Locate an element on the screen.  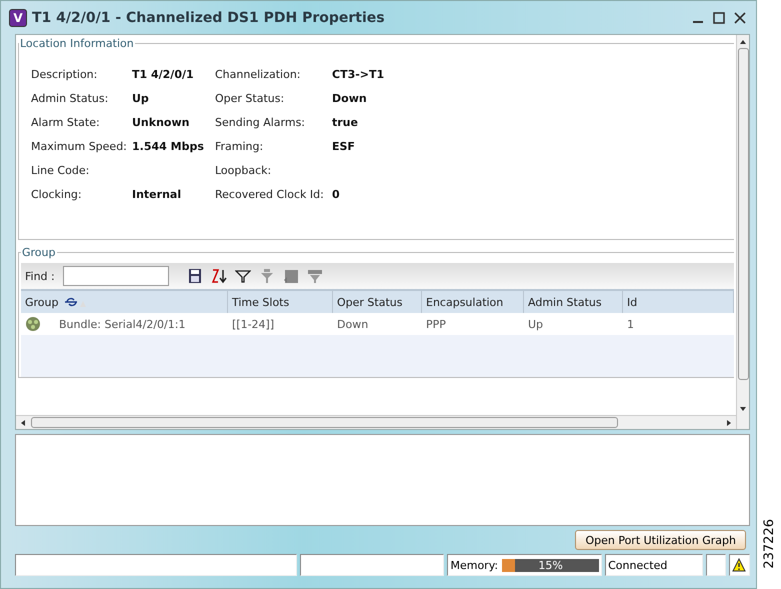
bundle-icon is located at coordinates (33, 324).